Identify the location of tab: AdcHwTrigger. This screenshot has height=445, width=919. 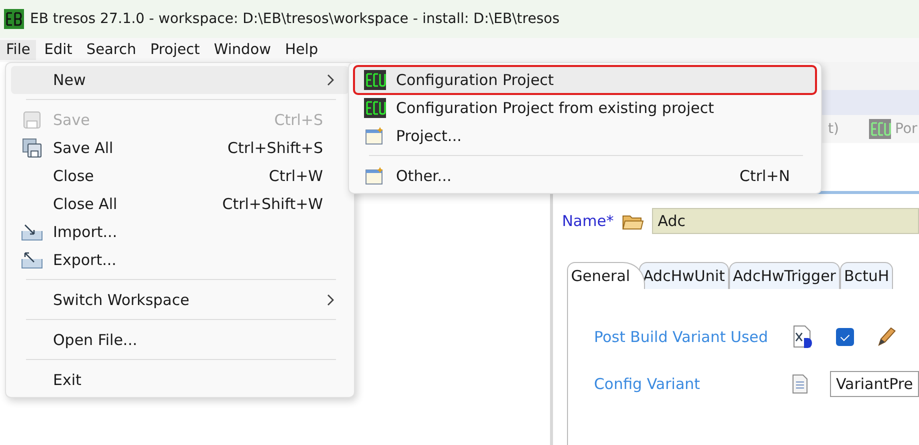
(784, 275).